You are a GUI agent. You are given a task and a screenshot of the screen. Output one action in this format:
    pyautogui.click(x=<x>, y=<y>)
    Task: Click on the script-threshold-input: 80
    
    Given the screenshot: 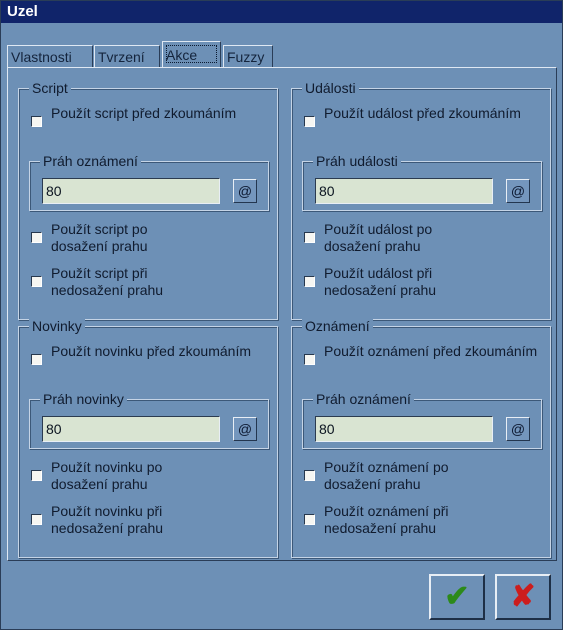 What is the action you would take?
    pyautogui.click(x=131, y=191)
    